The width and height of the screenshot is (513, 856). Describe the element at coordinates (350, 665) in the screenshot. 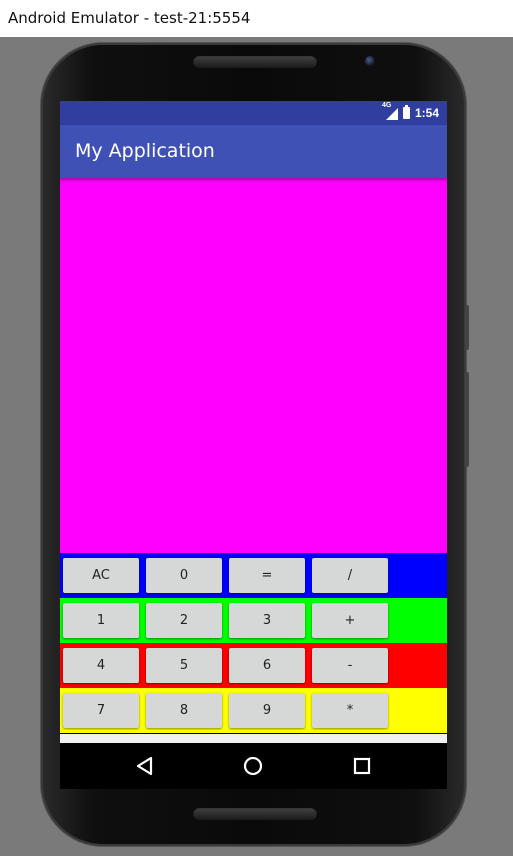

I see `key-minus-button: -` at that location.